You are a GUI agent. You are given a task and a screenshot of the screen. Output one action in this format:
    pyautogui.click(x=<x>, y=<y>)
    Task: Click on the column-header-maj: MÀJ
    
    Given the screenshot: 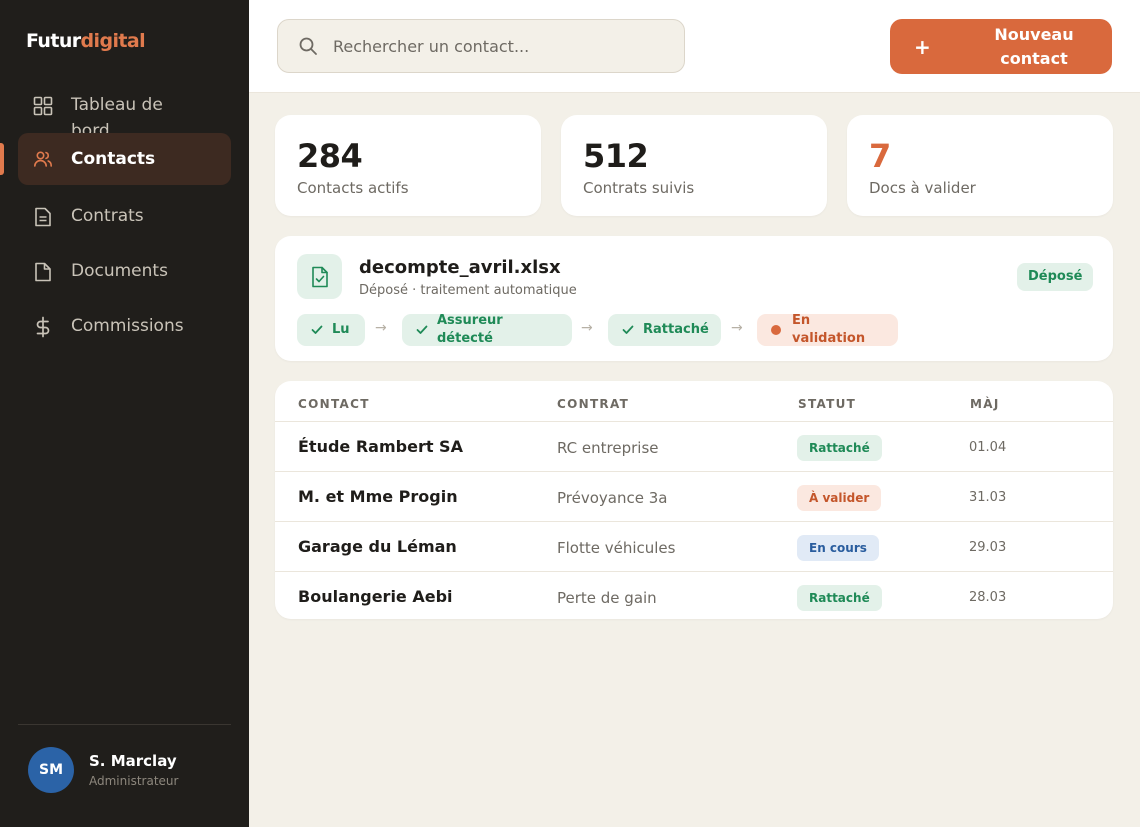 What is the action you would take?
    pyautogui.click(x=985, y=404)
    